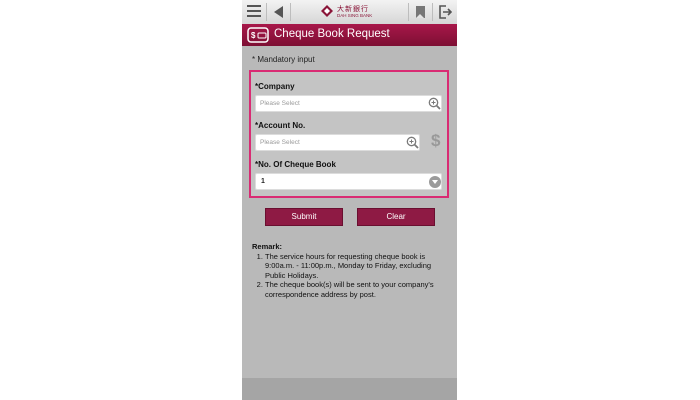 The height and width of the screenshot is (400, 700). Describe the element at coordinates (254, 12) in the screenshot. I see `menu-icon` at that location.